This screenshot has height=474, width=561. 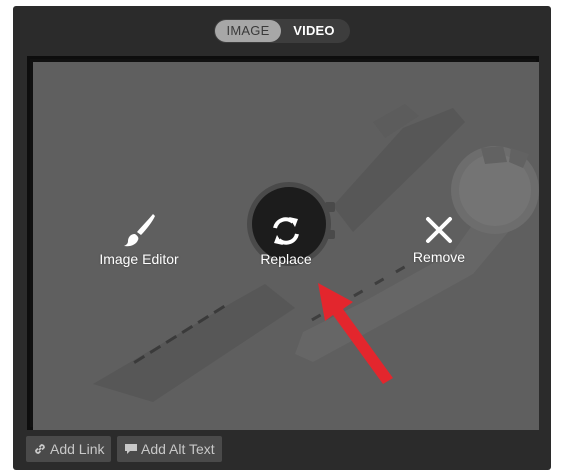 I want to click on remove-label: Remove, so click(x=439, y=257).